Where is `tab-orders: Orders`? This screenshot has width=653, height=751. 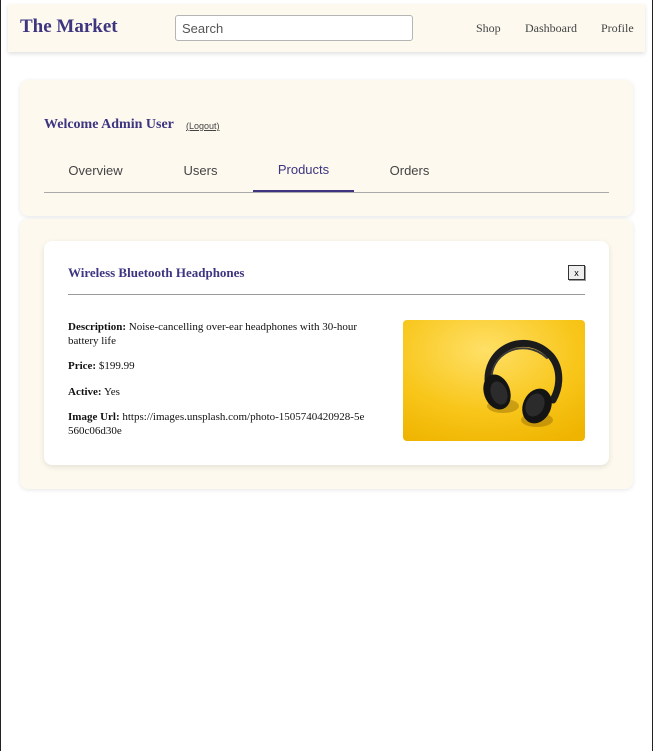
tab-orders: Orders is located at coordinates (409, 173).